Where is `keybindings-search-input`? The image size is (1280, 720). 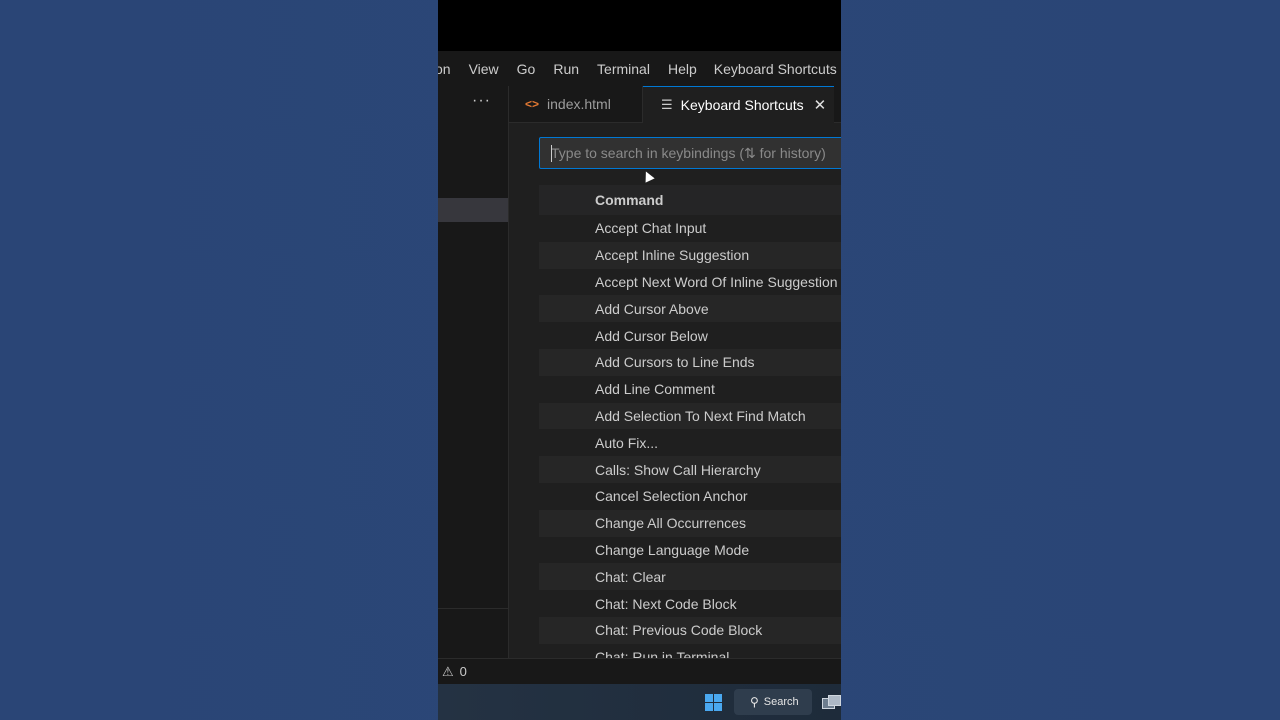
keybindings-search-input is located at coordinates (690, 153).